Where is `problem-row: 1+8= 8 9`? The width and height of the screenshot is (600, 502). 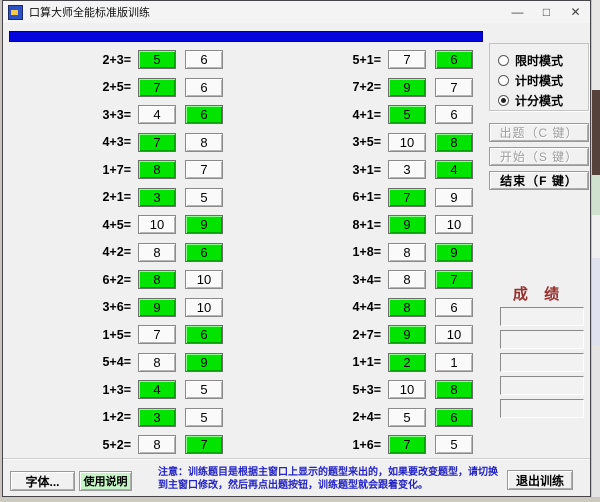
problem-row: 1+8= 8 9 is located at coordinates (436, 253).